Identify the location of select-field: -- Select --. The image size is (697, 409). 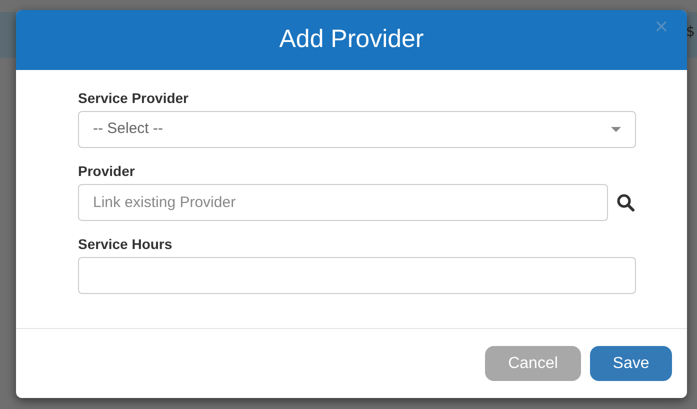
(357, 129).